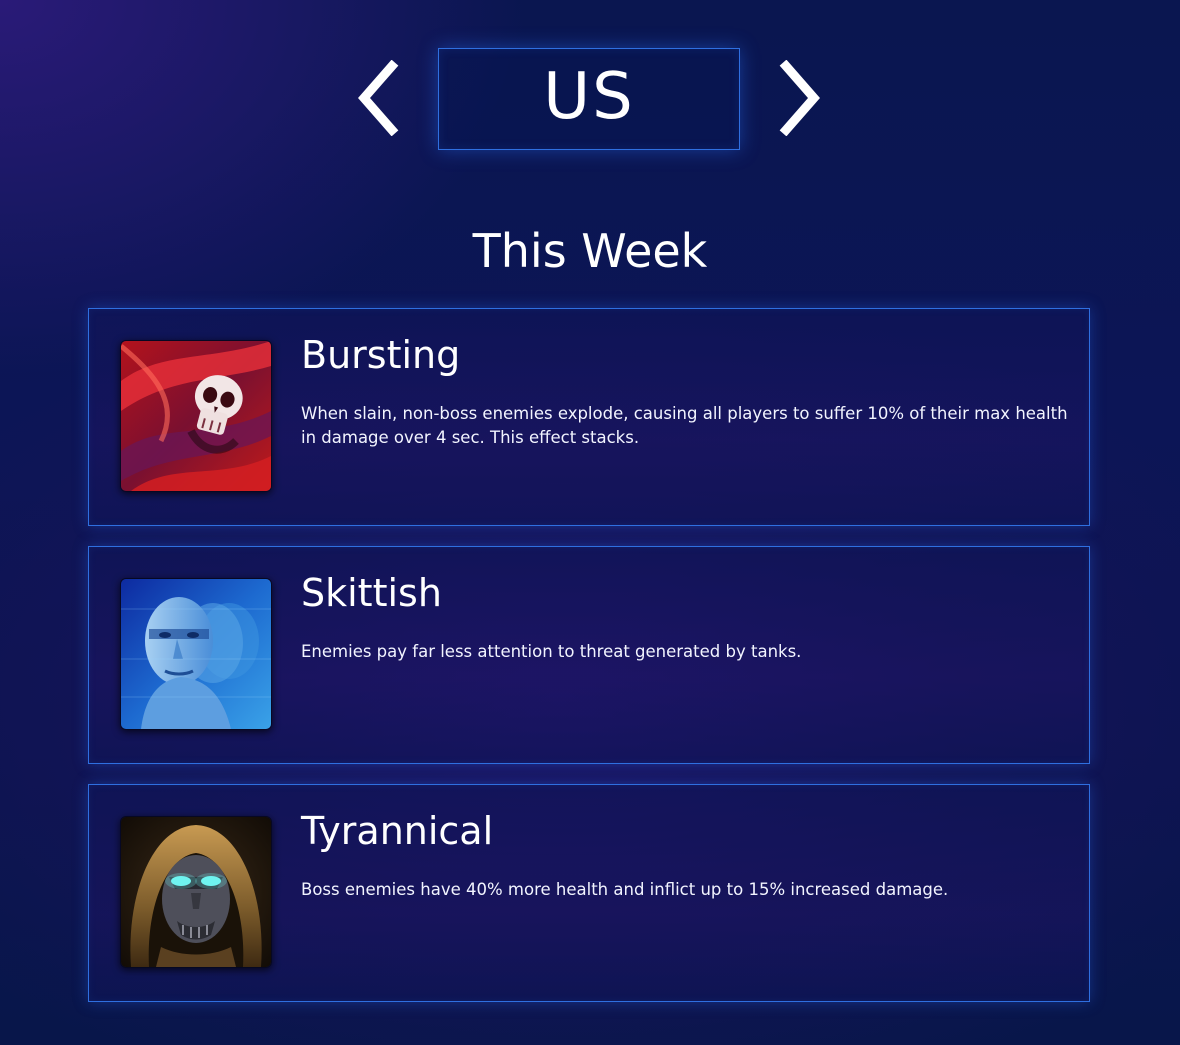 The height and width of the screenshot is (1045, 1180). Describe the element at coordinates (196, 892) in the screenshot. I see `tyrannical-hooded-icon` at that location.